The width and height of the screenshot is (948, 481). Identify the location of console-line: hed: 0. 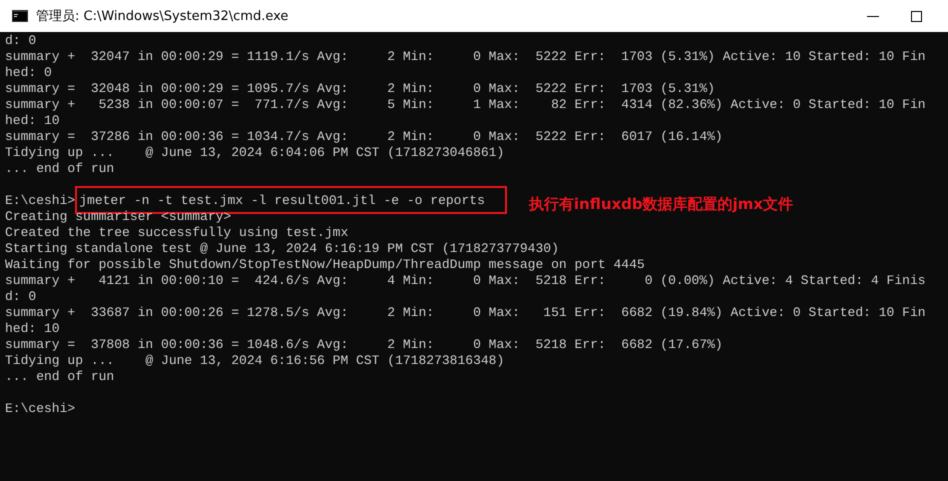
(28, 73).